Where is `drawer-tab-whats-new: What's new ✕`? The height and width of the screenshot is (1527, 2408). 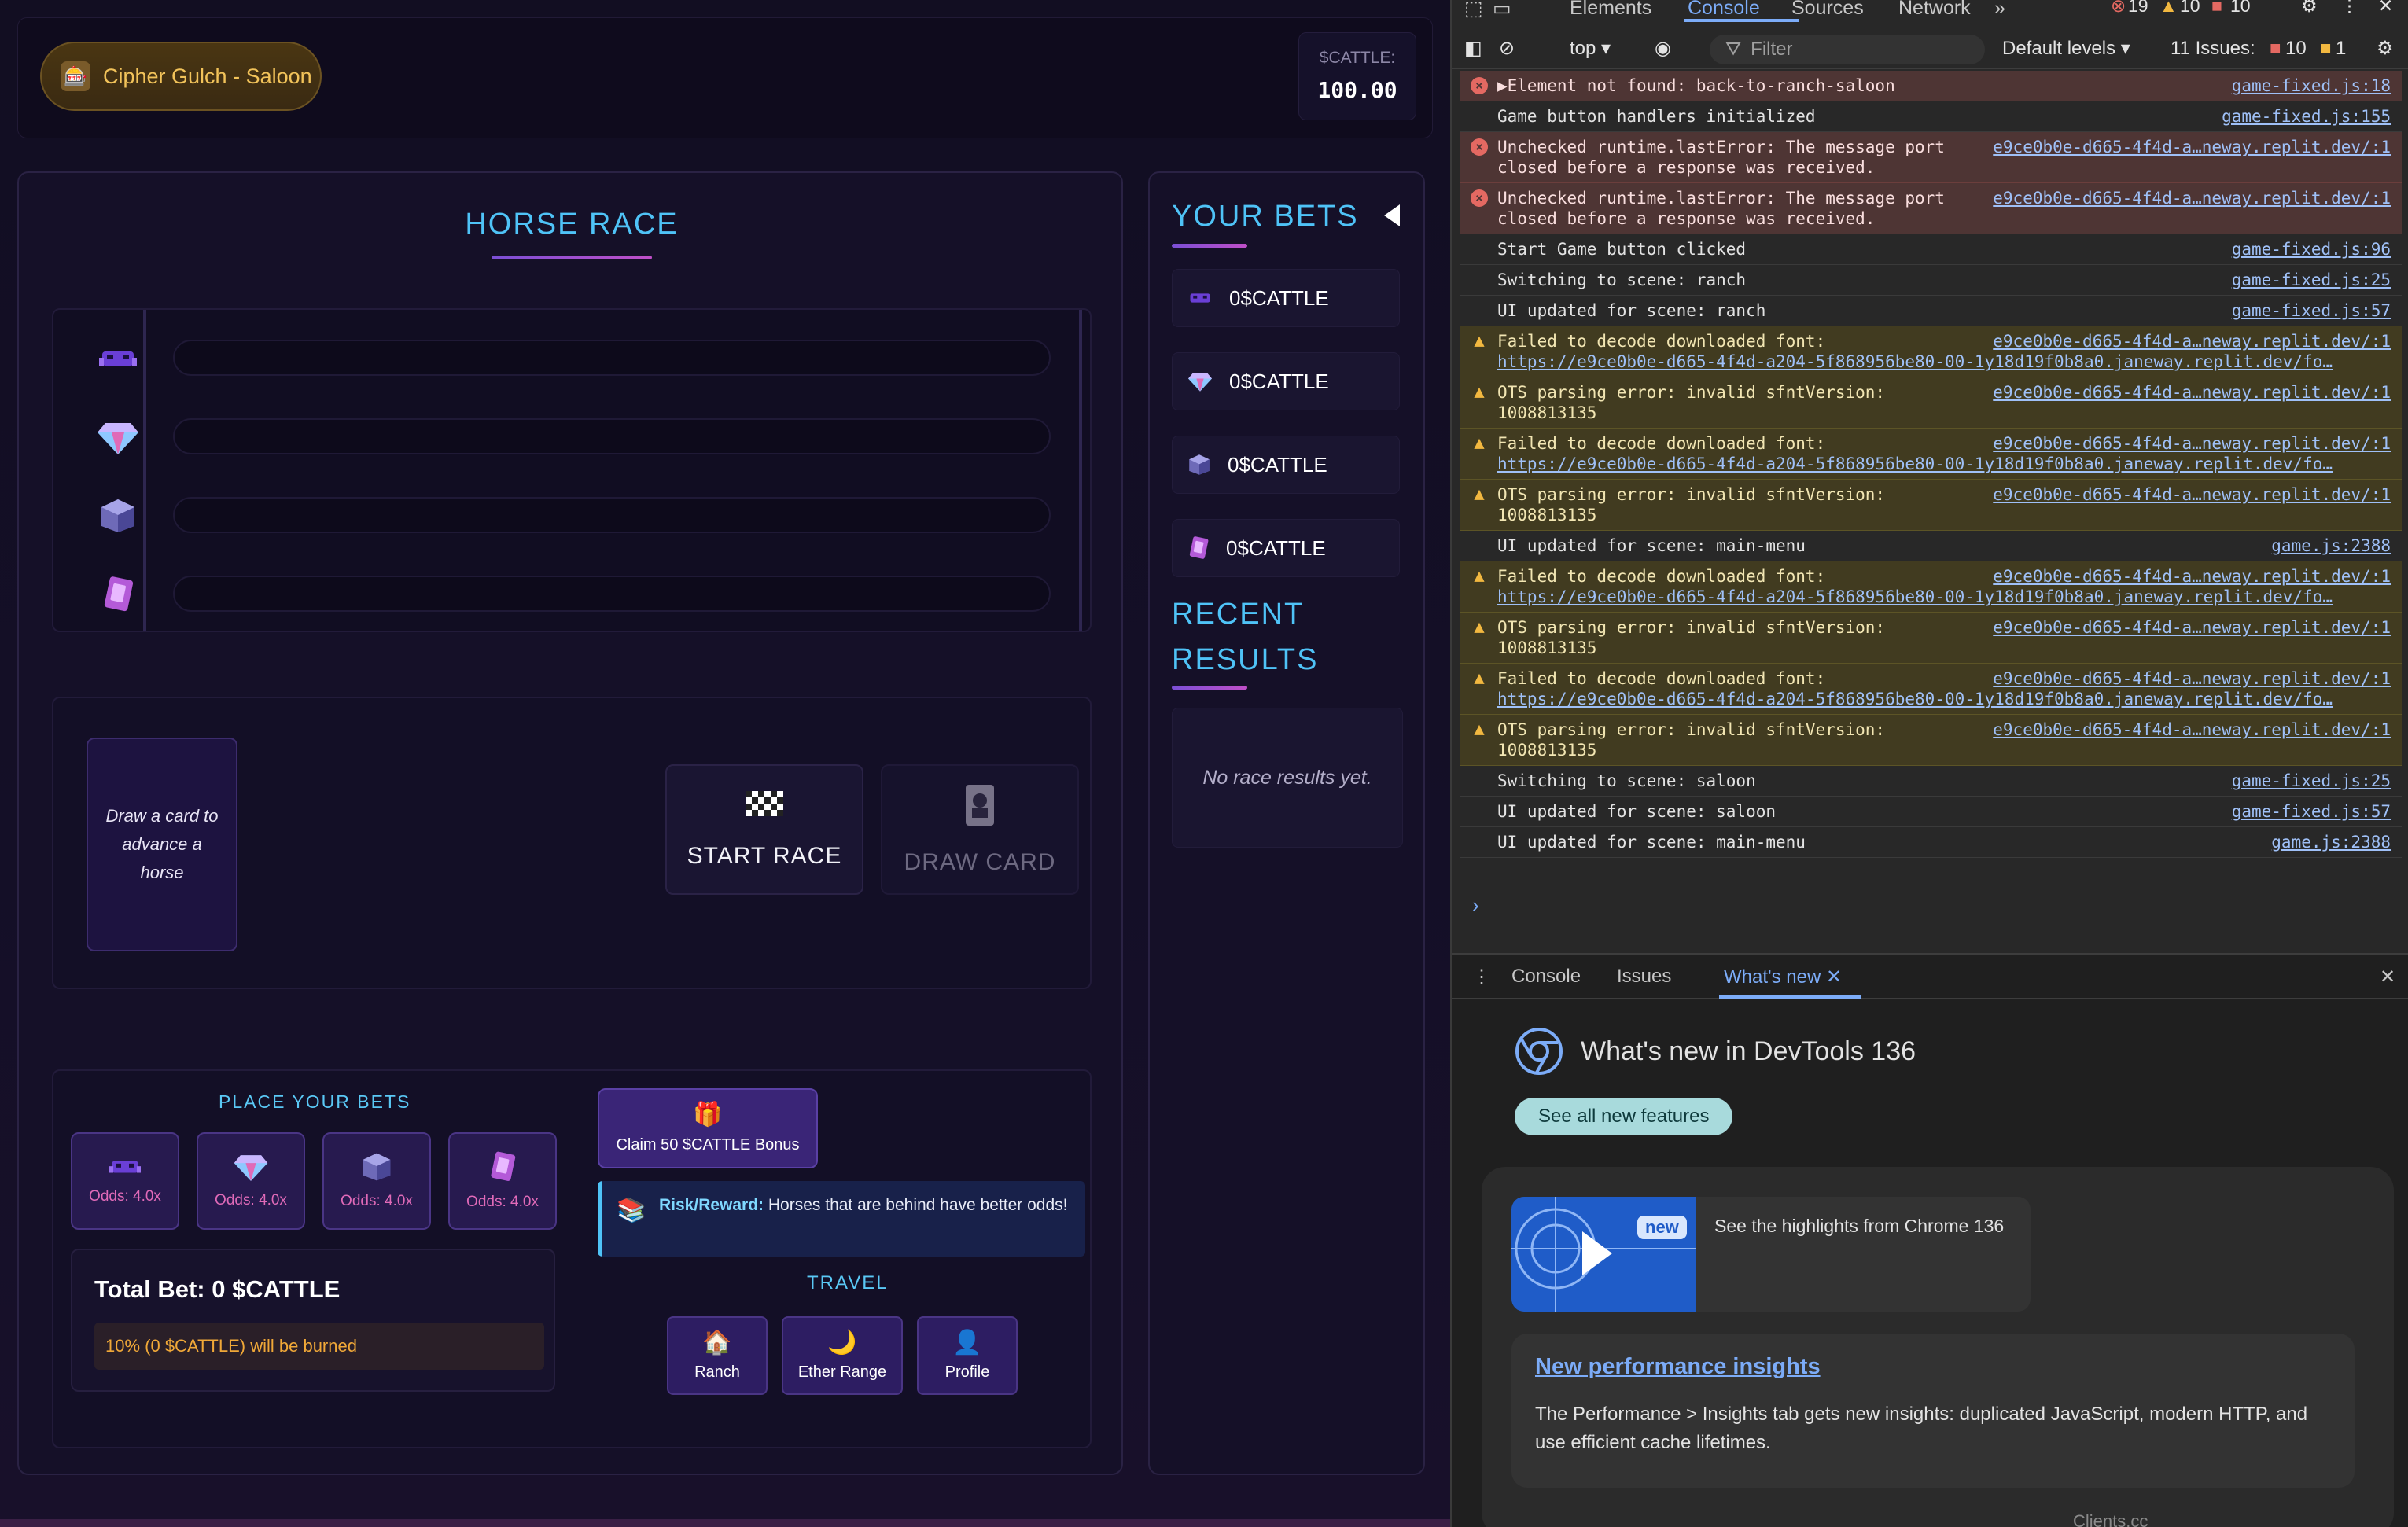
drawer-tab-whats-new: What's new ✕ is located at coordinates (1783, 977).